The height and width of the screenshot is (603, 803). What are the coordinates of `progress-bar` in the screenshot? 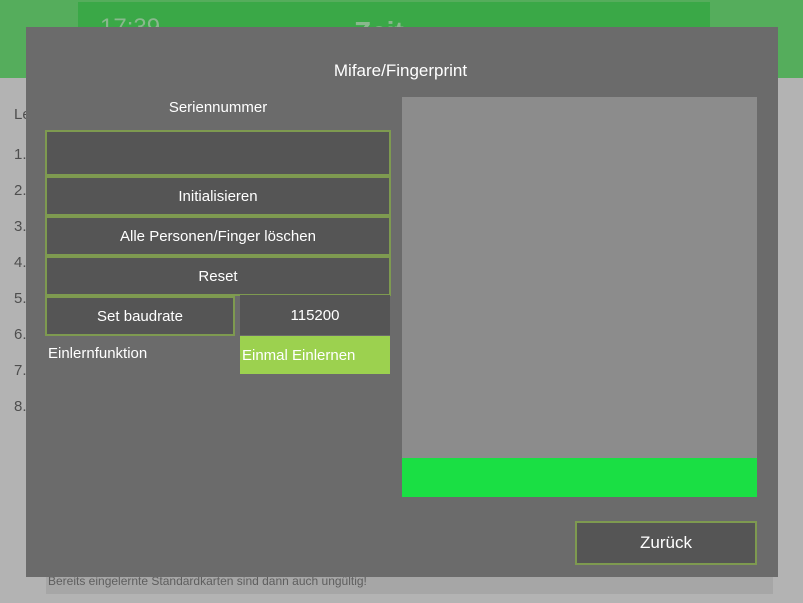 It's located at (579, 477).